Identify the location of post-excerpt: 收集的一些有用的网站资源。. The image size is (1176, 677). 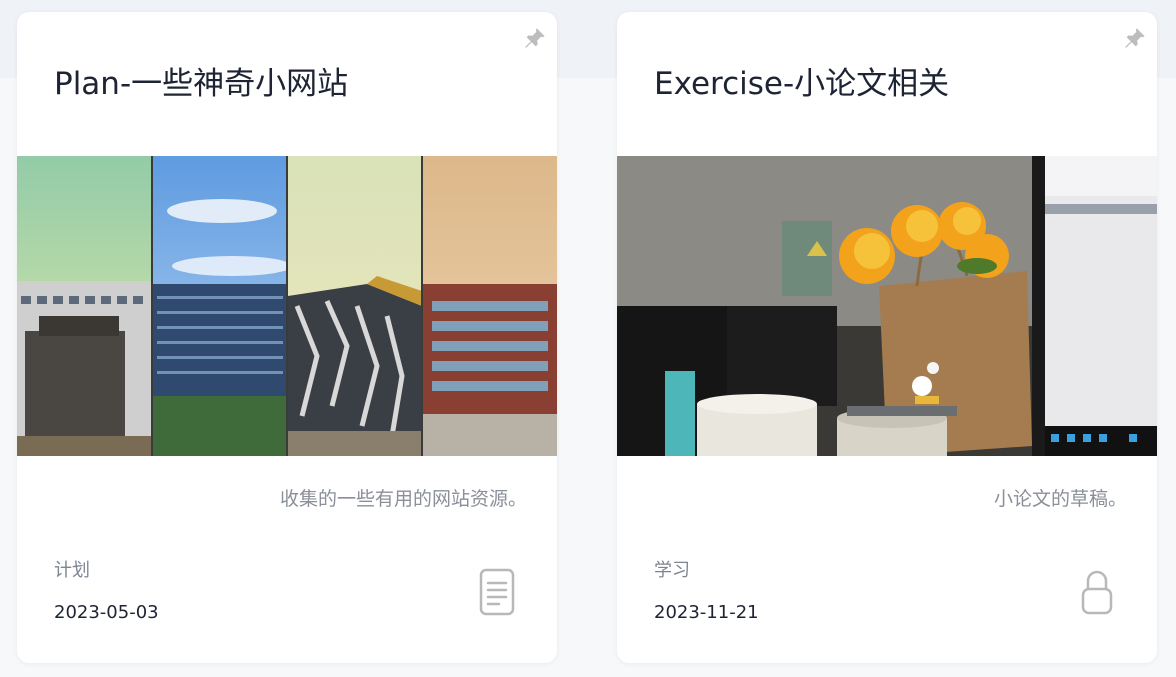
(403, 499).